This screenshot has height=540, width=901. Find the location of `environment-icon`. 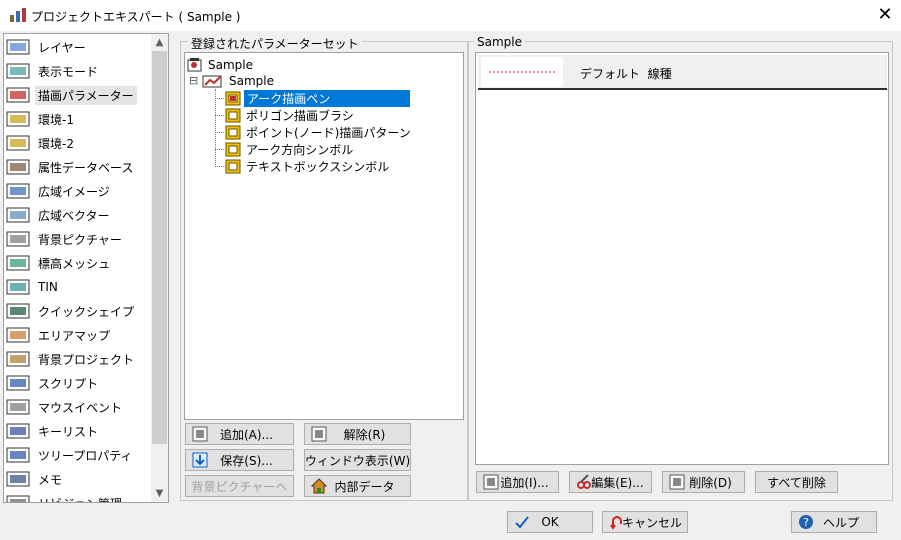

environment-icon is located at coordinates (18, 119).